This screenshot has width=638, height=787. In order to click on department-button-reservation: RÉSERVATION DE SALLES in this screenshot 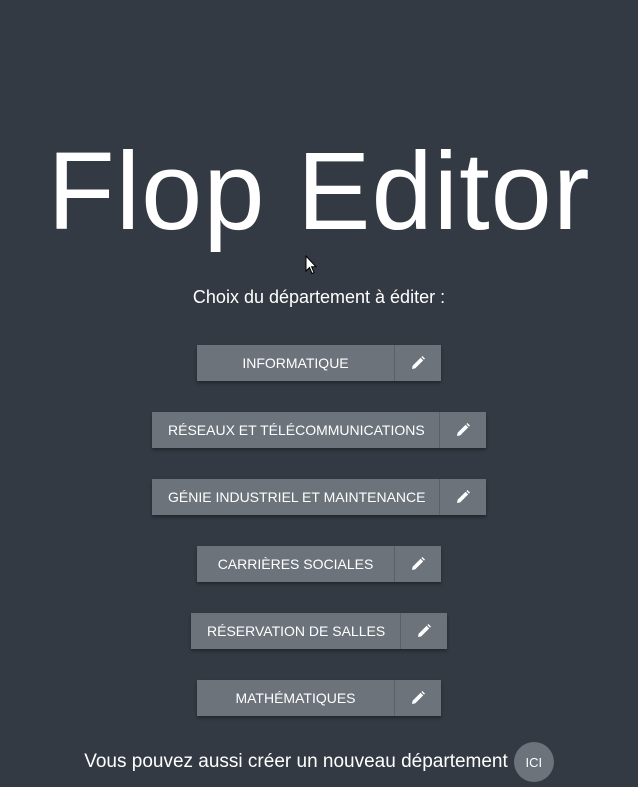, I will do `click(296, 631)`.